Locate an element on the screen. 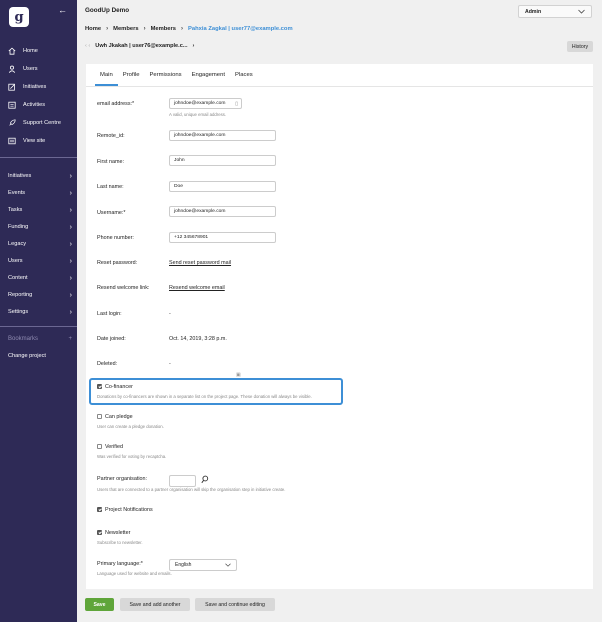 This screenshot has width=602, height=622. resend-welcome-label: Resend welcome link: is located at coordinates (123, 288).